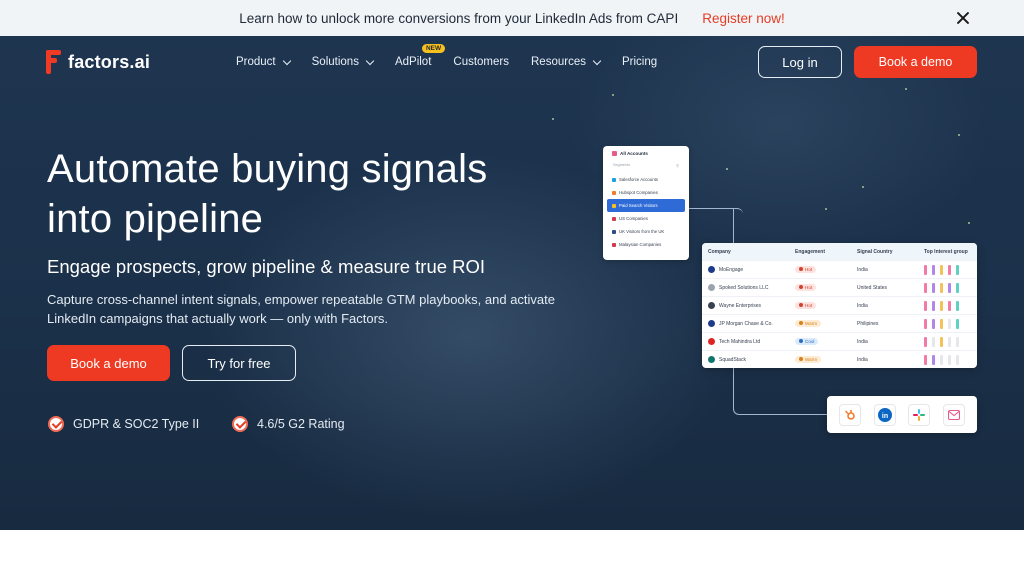 This screenshot has height=576, width=1024. Describe the element at coordinates (808, 359) in the screenshot. I see `engagement-badge: Warm` at that location.